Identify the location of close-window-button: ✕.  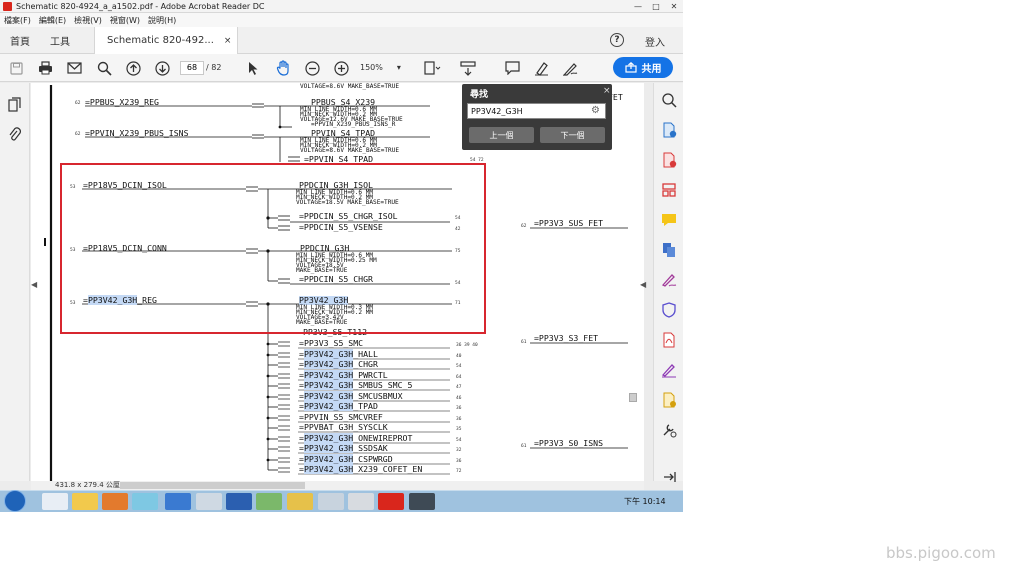
(674, 6).